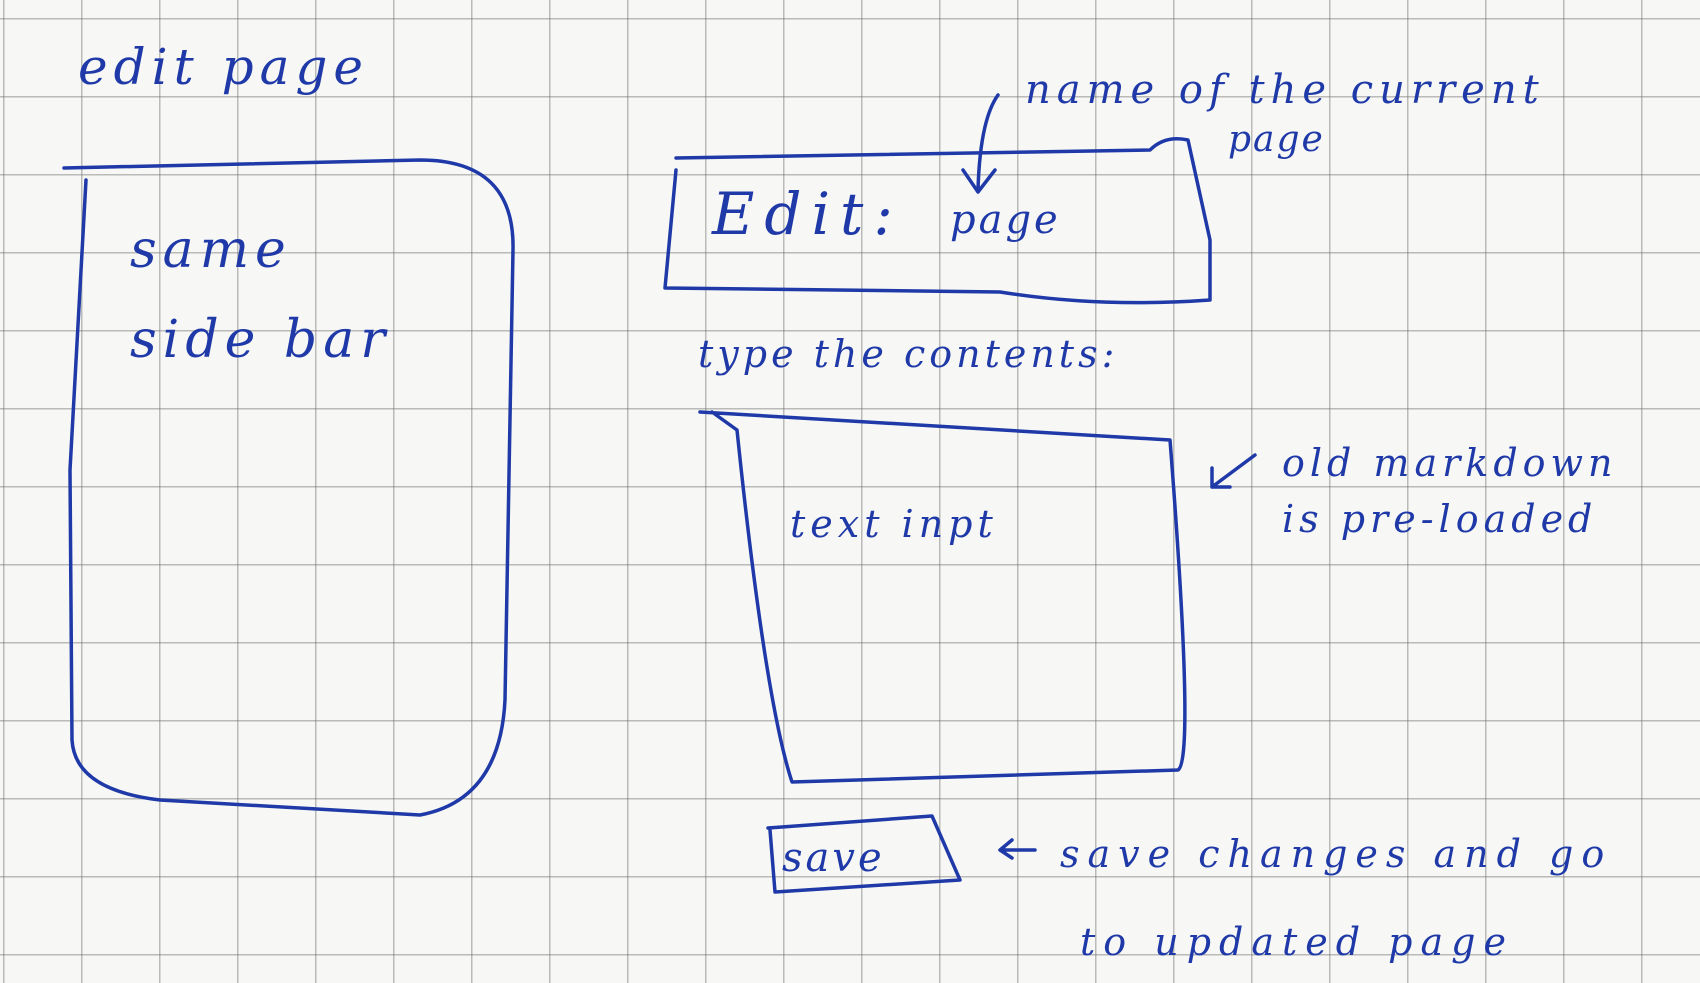 The image size is (1700, 983). What do you see at coordinates (908, 354) in the screenshot?
I see `editor-prompt-label: type the contents:` at bounding box center [908, 354].